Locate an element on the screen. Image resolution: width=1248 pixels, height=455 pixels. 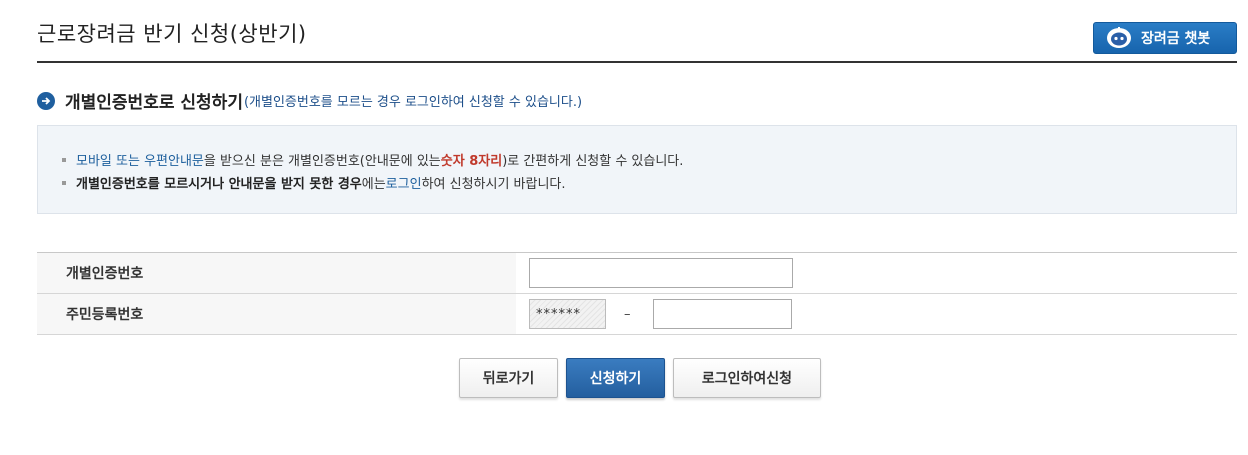
title-divider is located at coordinates (637, 62).